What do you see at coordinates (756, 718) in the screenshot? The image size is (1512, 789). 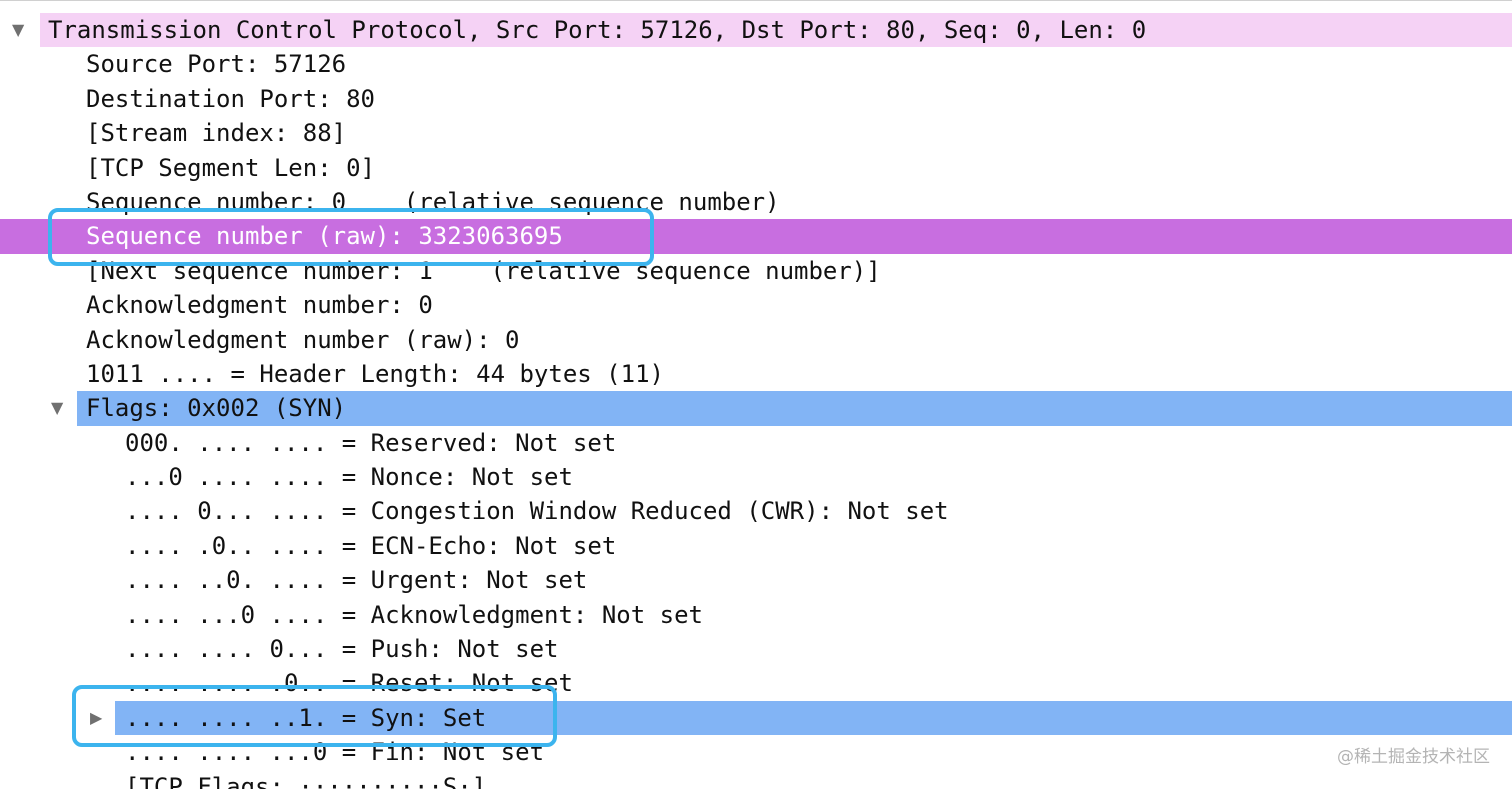 I see `flag-syn-row: ▶ .... .... ..1. = Syn: Set` at bounding box center [756, 718].